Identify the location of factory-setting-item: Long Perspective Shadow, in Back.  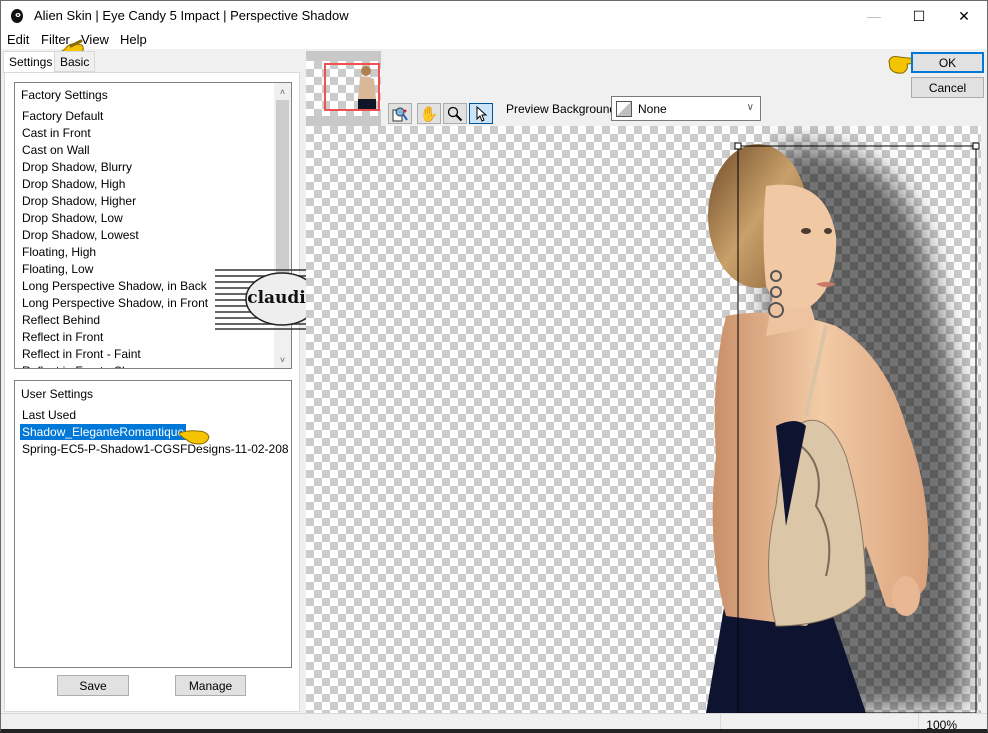
(114, 286).